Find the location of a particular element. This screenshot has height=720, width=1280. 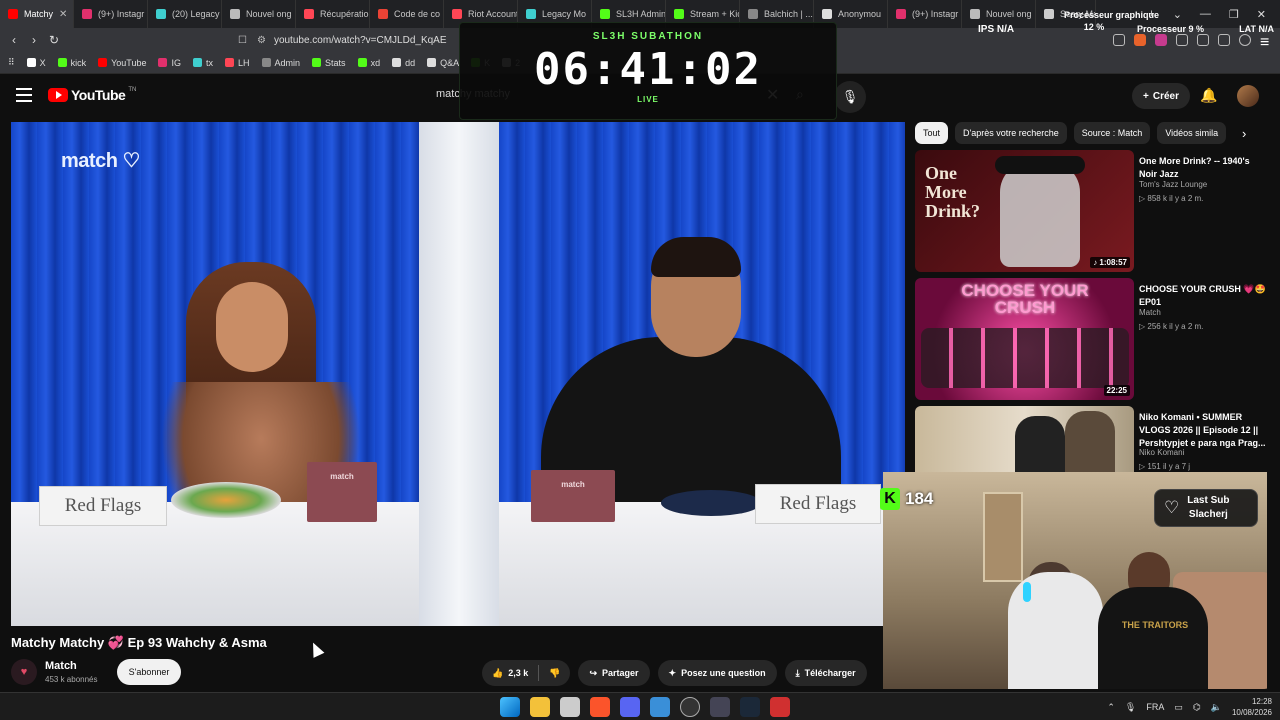

bookmark-item: IG is located at coordinates (169, 63).